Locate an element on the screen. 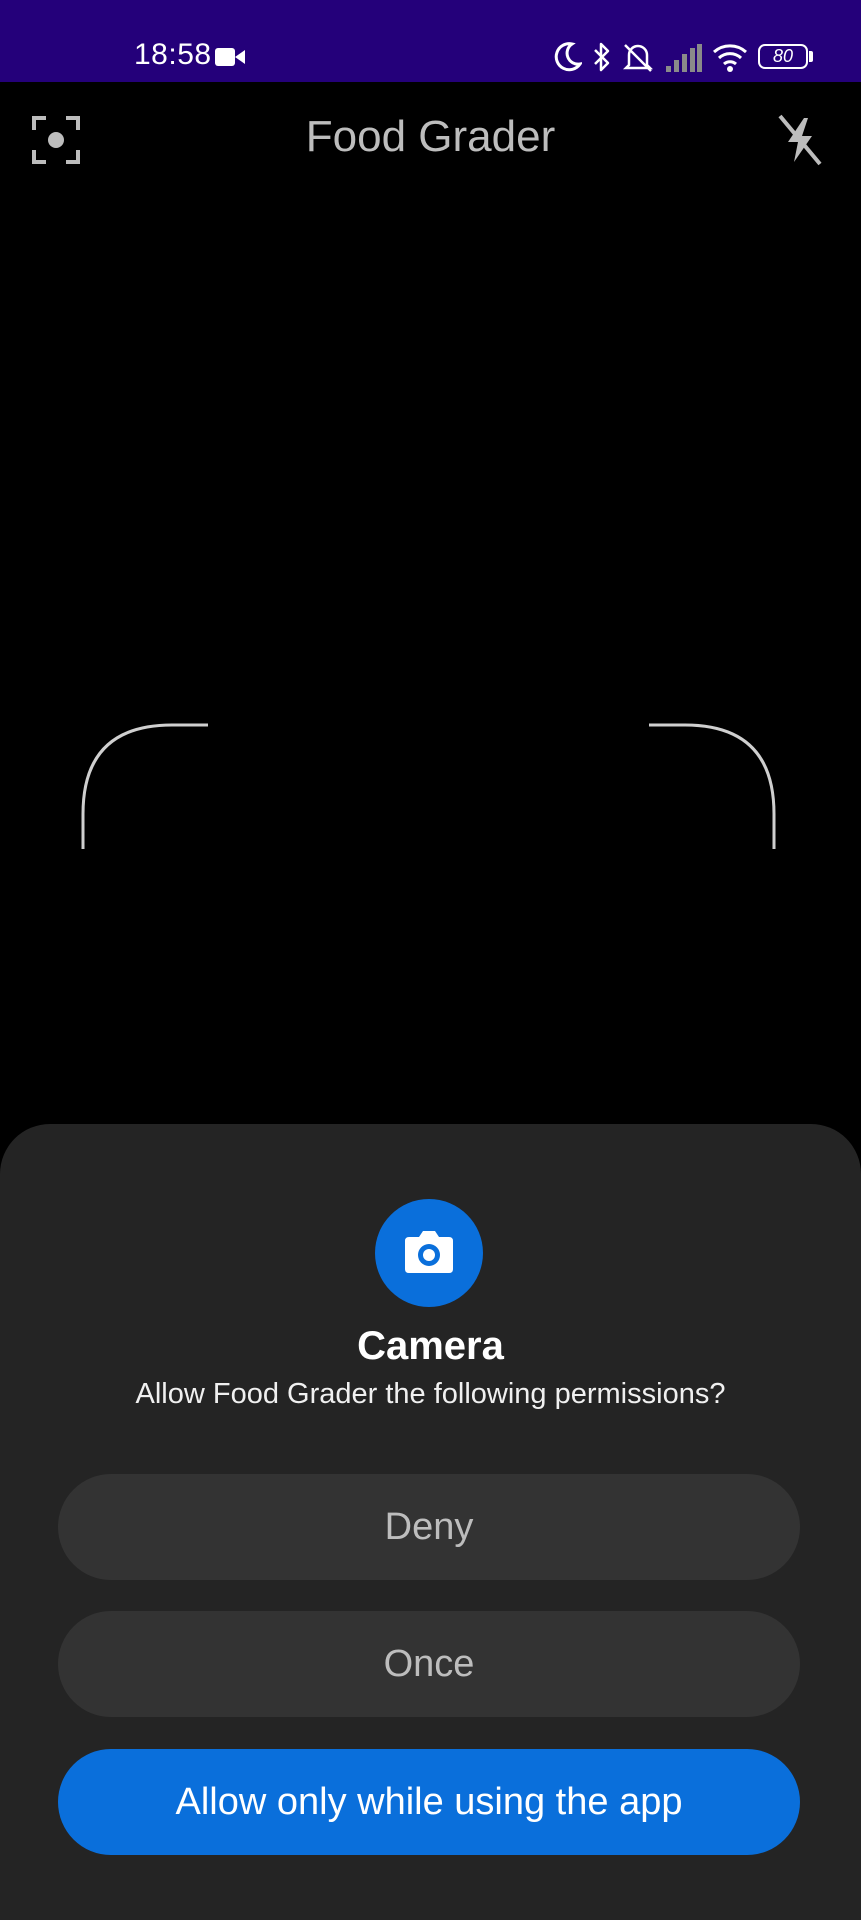 The width and height of the screenshot is (861, 1920). battery-level: 80 is located at coordinates (783, 56).